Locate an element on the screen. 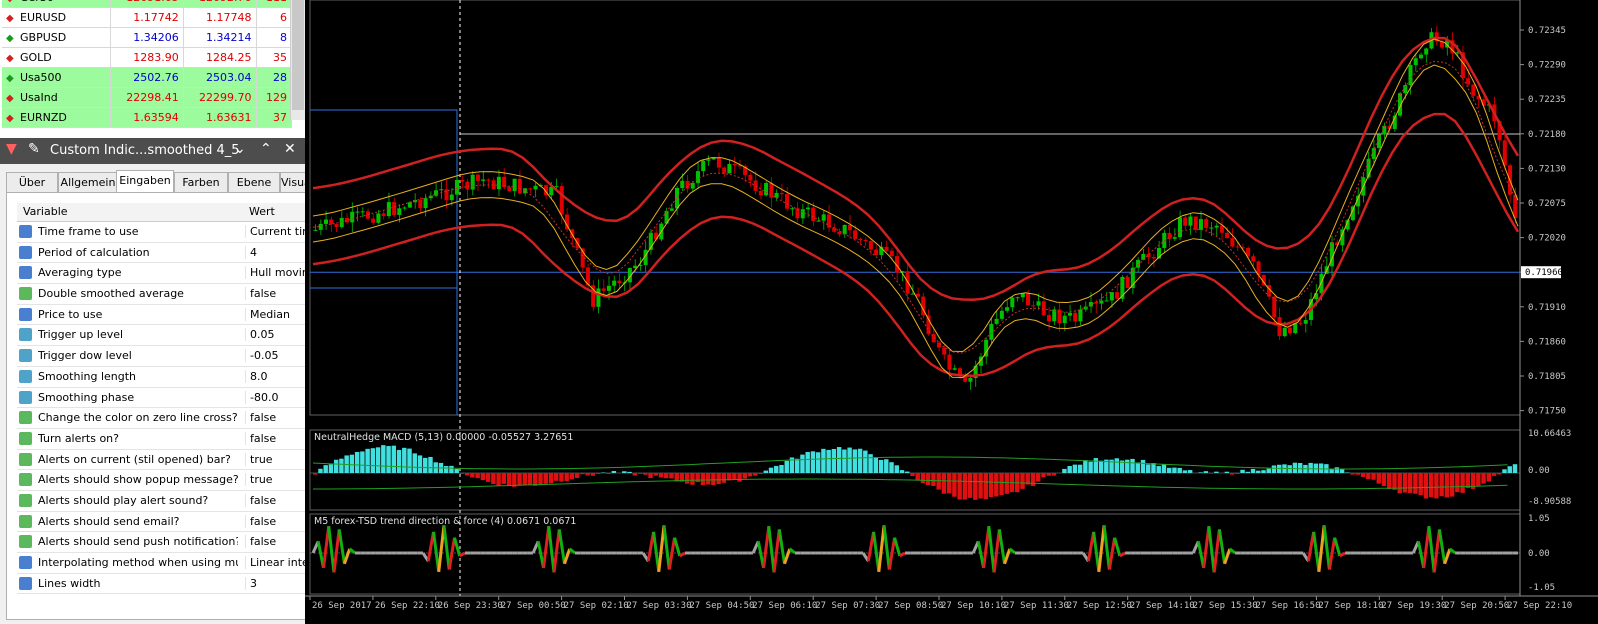 The image size is (1598, 624). symbol-cell: ◆ GOLD is located at coordinates (56, 57).